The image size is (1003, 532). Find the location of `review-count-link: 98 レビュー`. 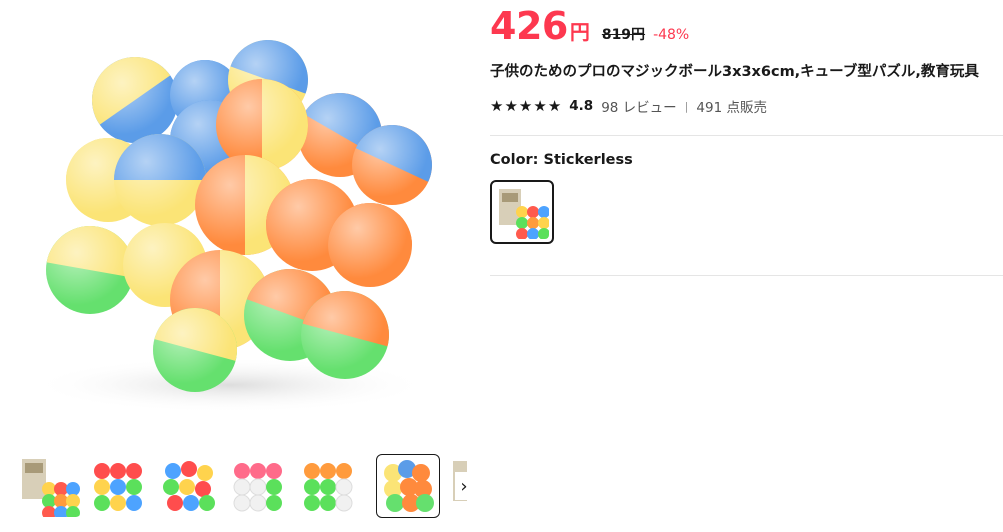

review-count-link: 98 レビュー is located at coordinates (638, 106).